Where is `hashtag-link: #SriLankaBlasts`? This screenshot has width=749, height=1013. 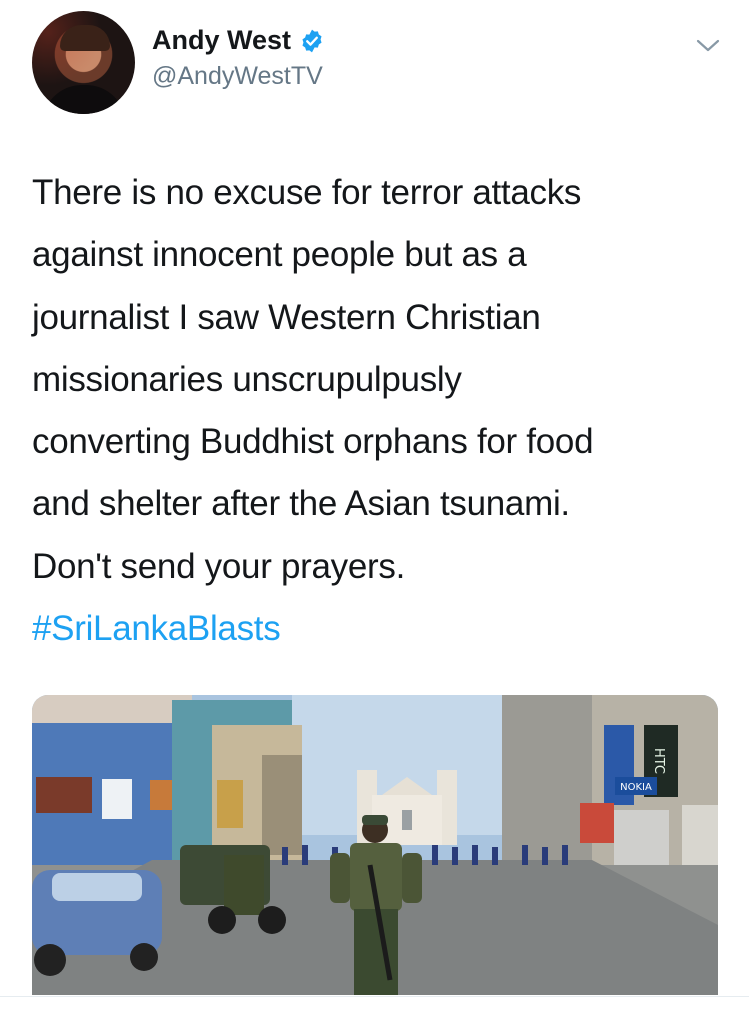
hashtag-link: #SriLankaBlasts is located at coordinates (377, 629).